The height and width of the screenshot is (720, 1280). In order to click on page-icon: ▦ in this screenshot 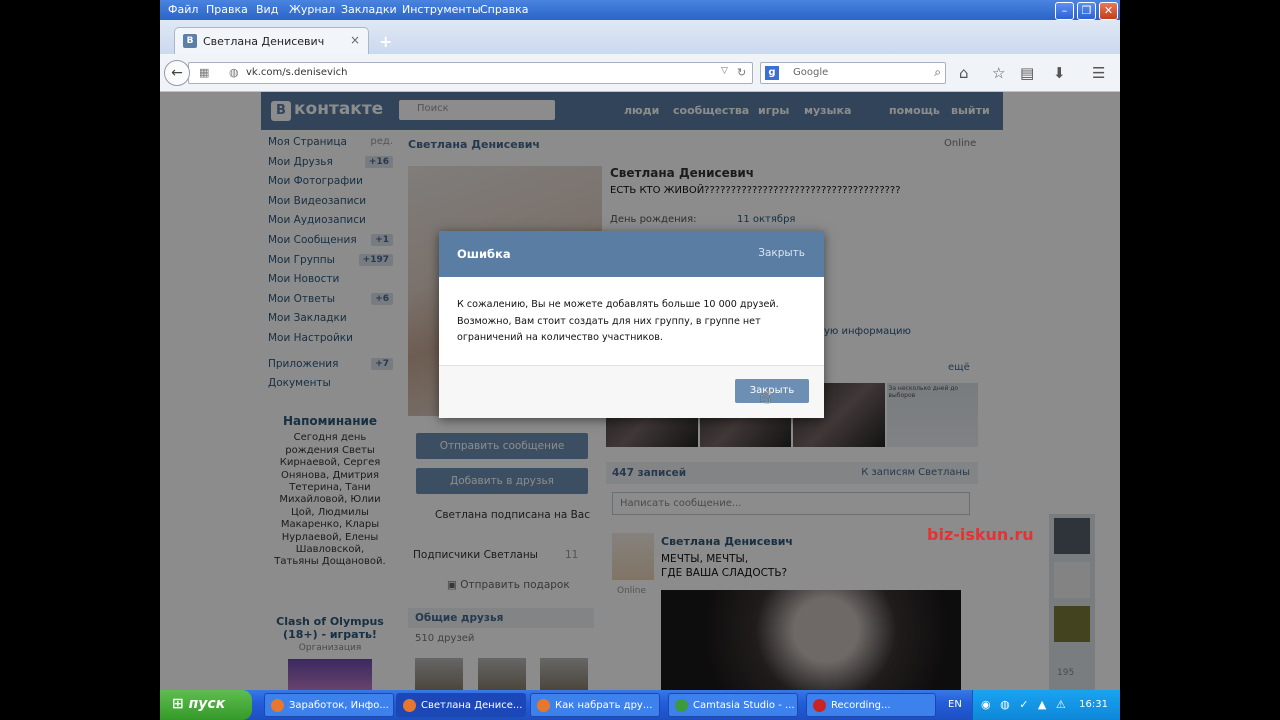, I will do `click(204, 72)`.